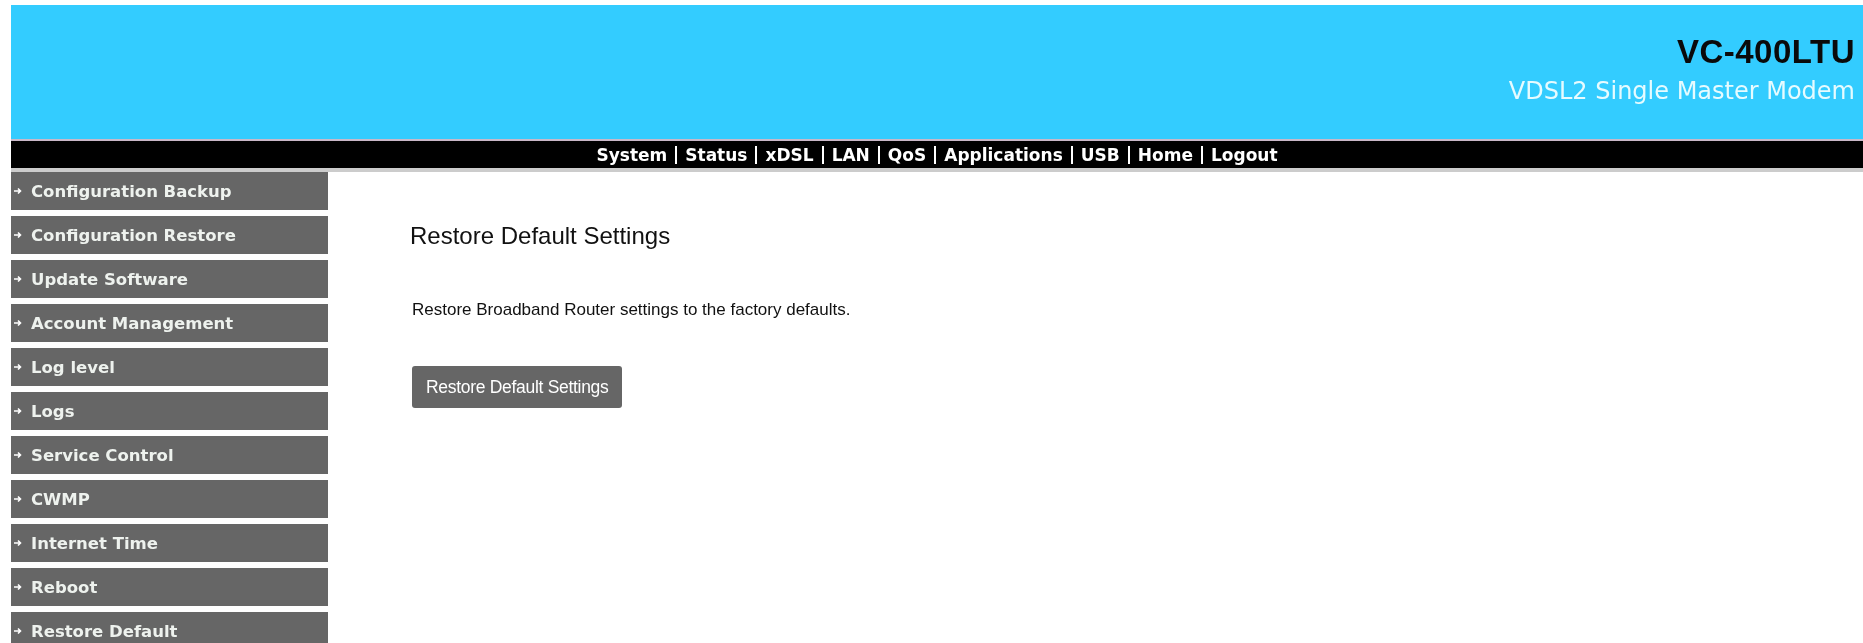 The image size is (1863, 643). I want to click on nav-link: Logout, so click(1244, 154).